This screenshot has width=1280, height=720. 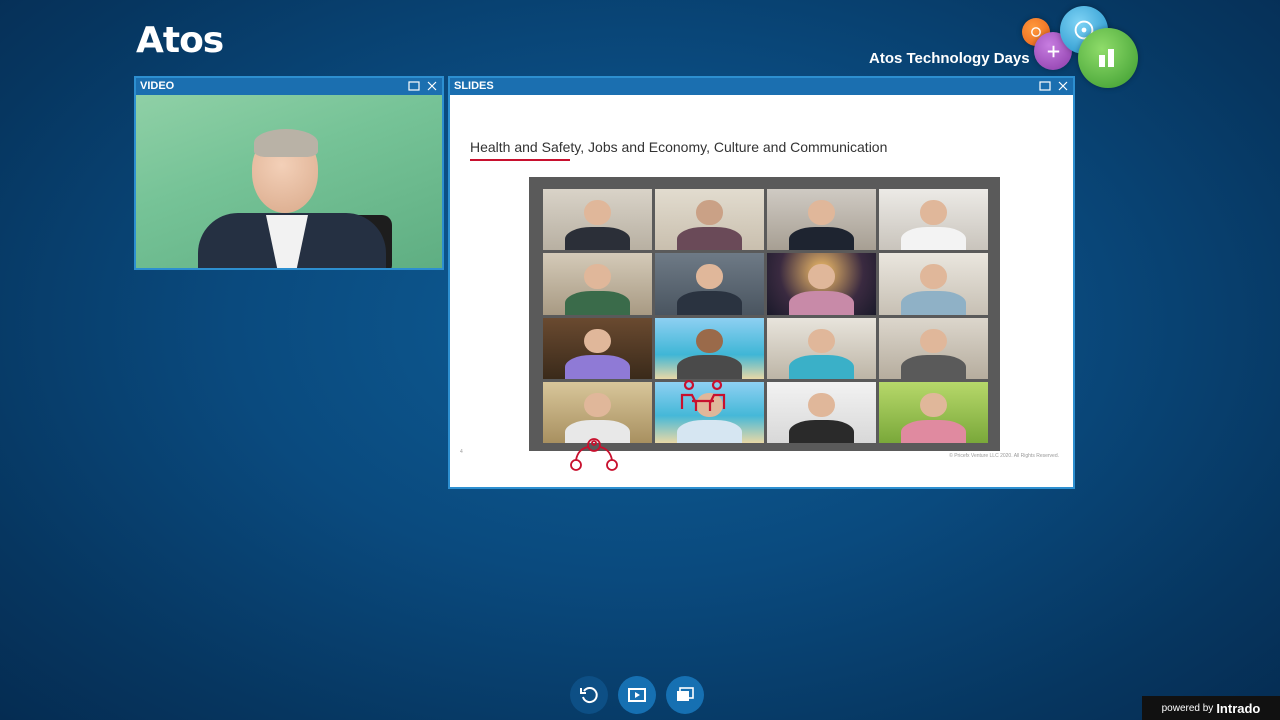 I want to click on slides-panel-header: SLIDES, so click(x=761, y=86).